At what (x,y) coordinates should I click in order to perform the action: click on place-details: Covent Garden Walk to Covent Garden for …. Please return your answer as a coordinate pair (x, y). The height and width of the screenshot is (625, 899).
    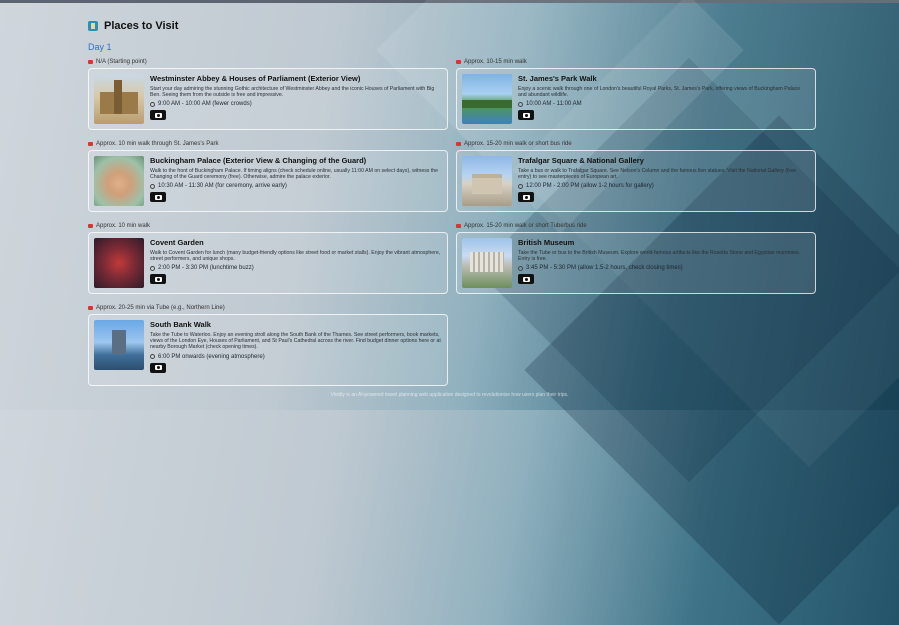
    Looking at the image, I should click on (296, 263).